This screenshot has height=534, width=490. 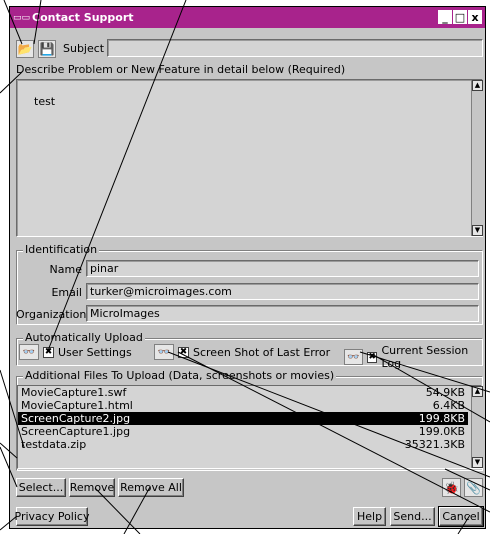 I want to click on screenshot-option: 👓 ✖ Screen Shot of Last Error, so click(x=242, y=352).